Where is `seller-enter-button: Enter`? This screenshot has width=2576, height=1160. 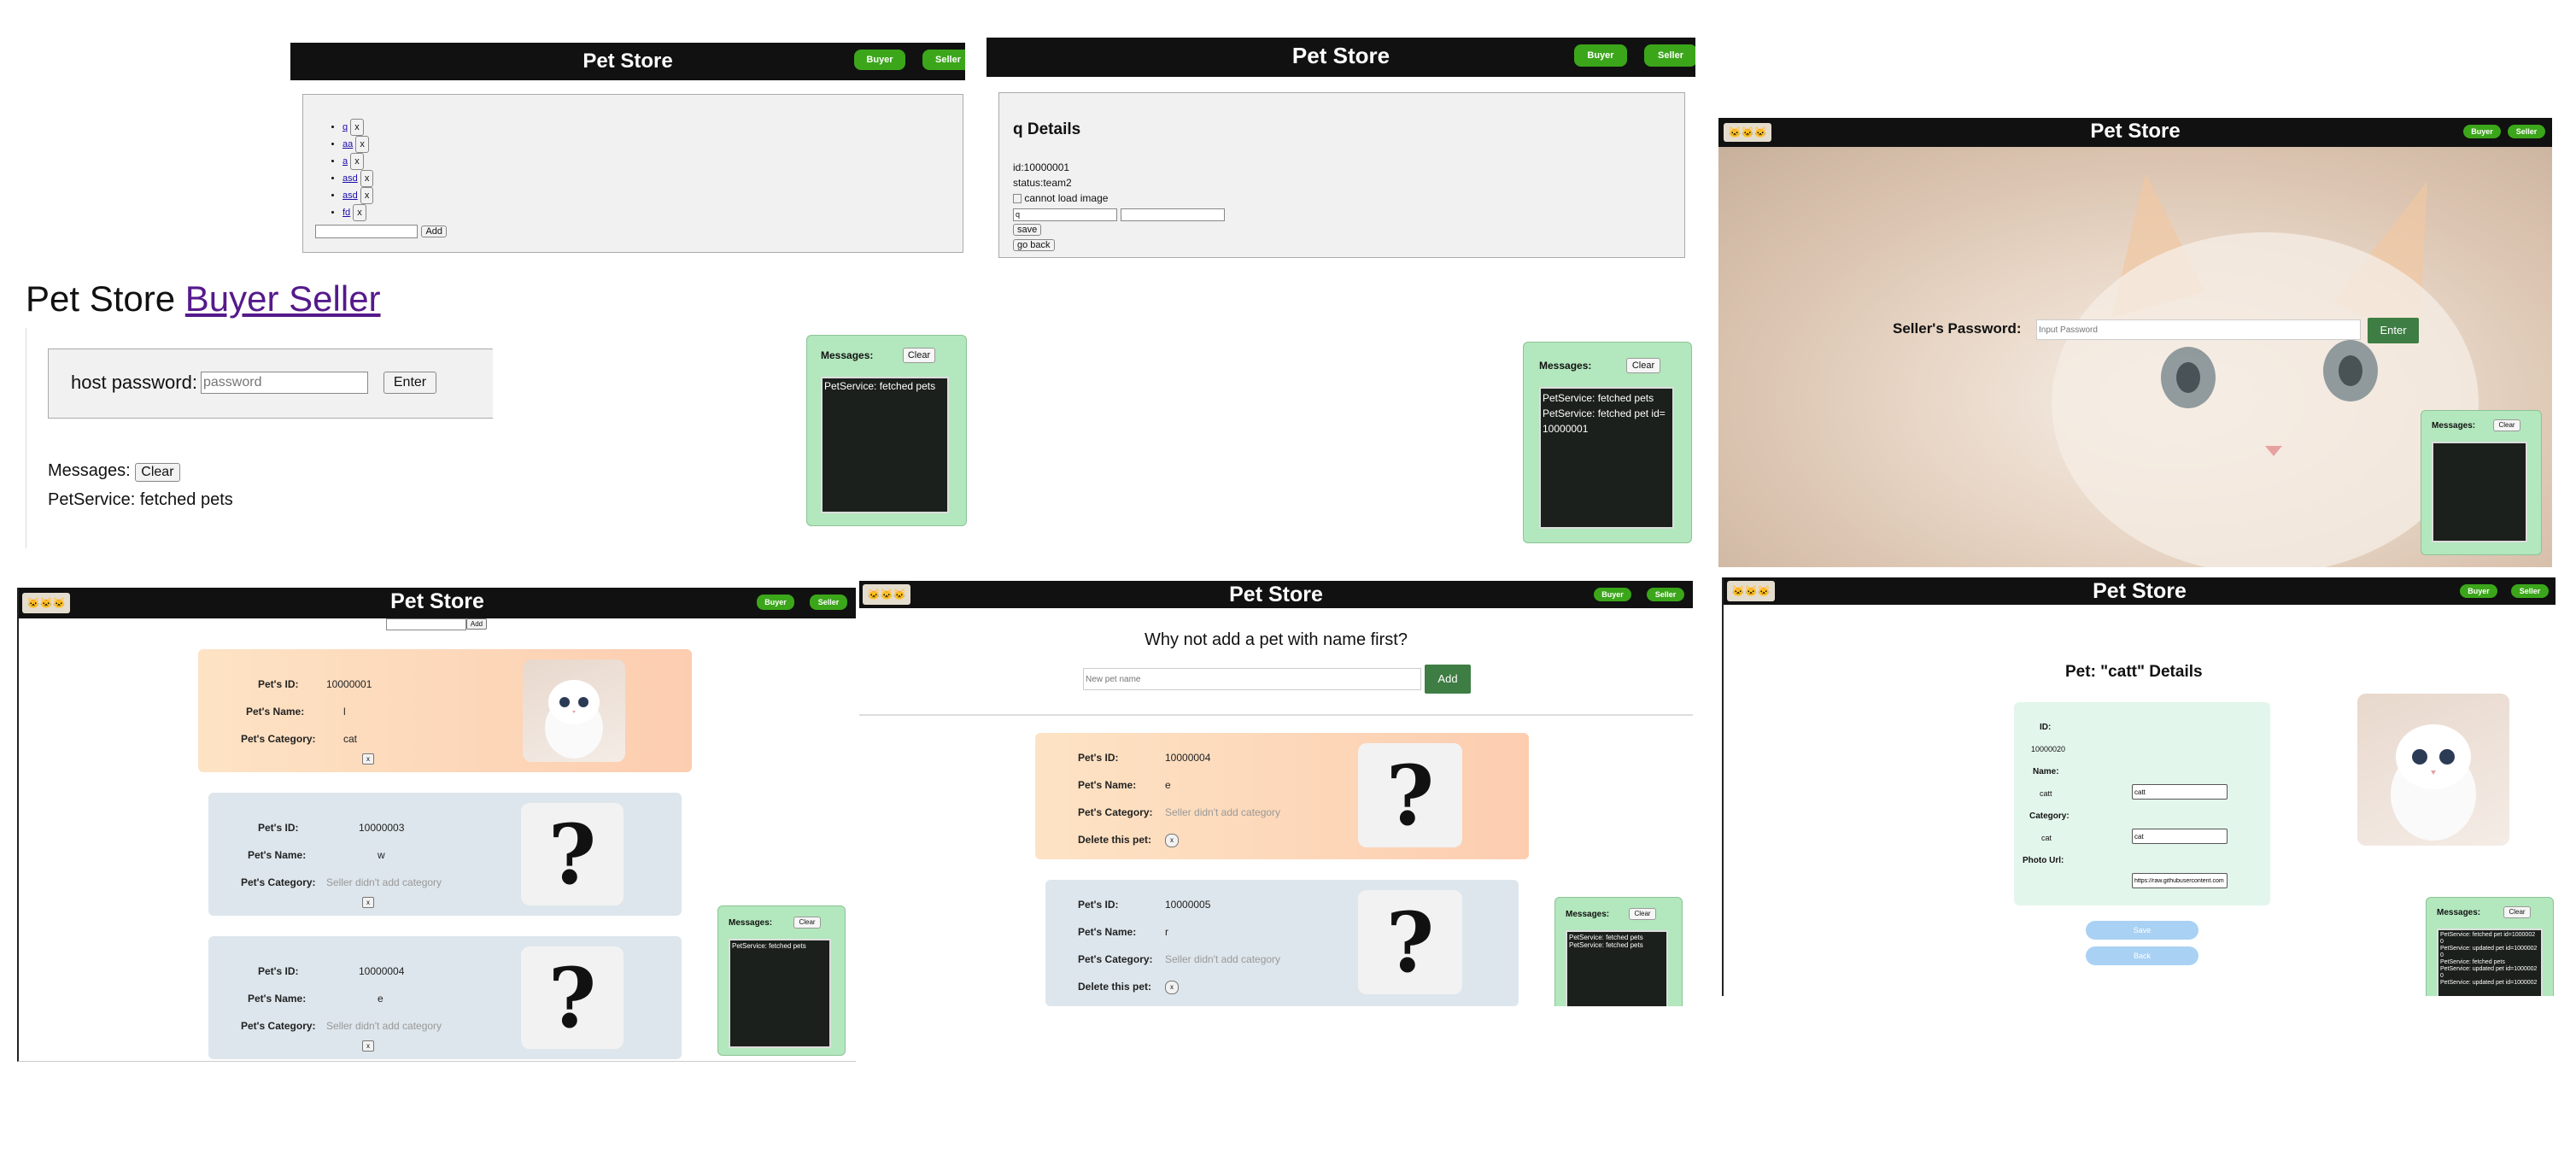
seller-enter-button: Enter is located at coordinates (2393, 330).